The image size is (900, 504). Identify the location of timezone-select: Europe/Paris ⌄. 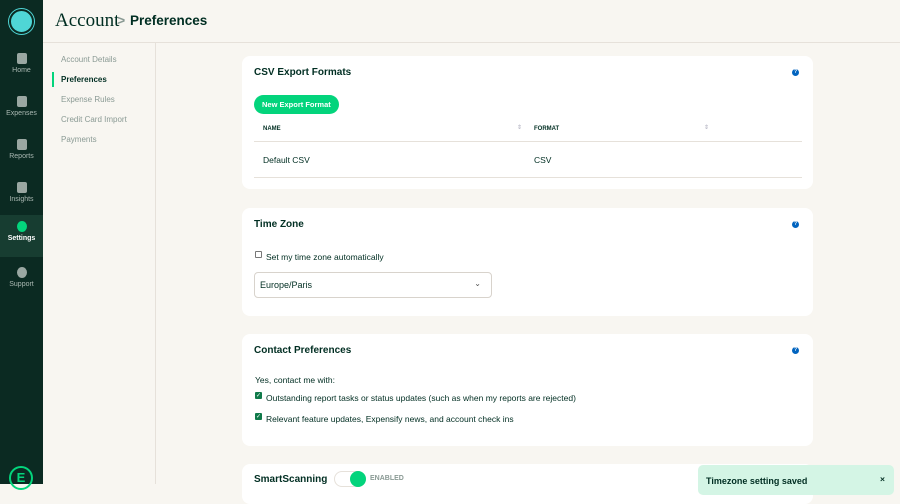
(373, 285).